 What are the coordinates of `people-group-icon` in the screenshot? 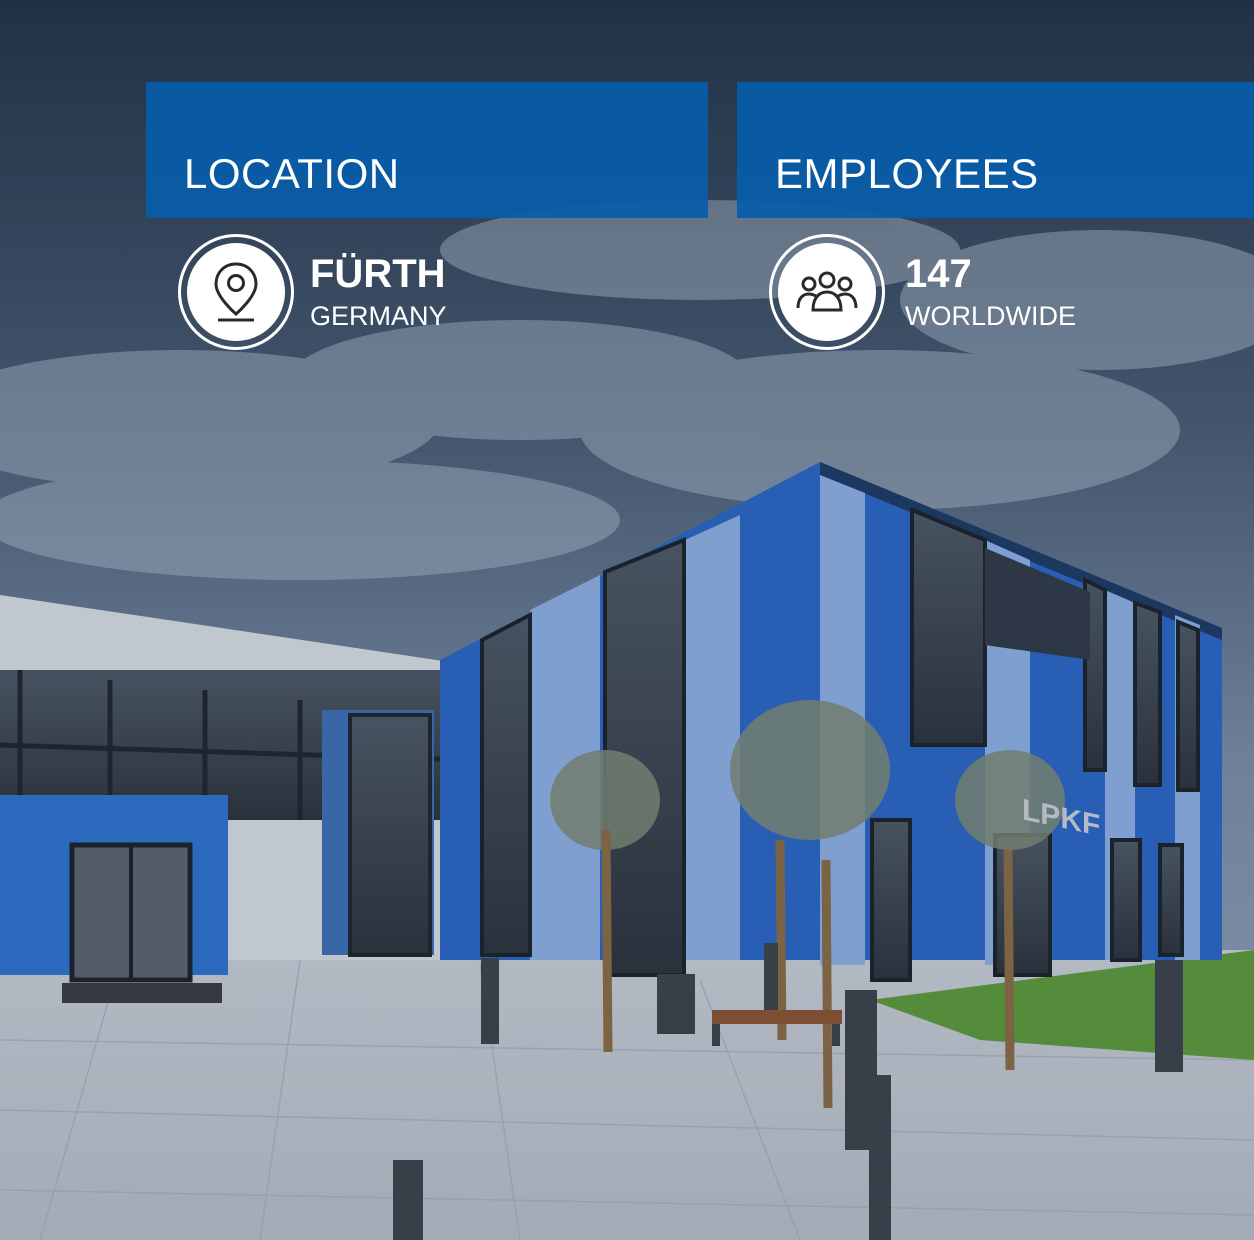 It's located at (827, 291).